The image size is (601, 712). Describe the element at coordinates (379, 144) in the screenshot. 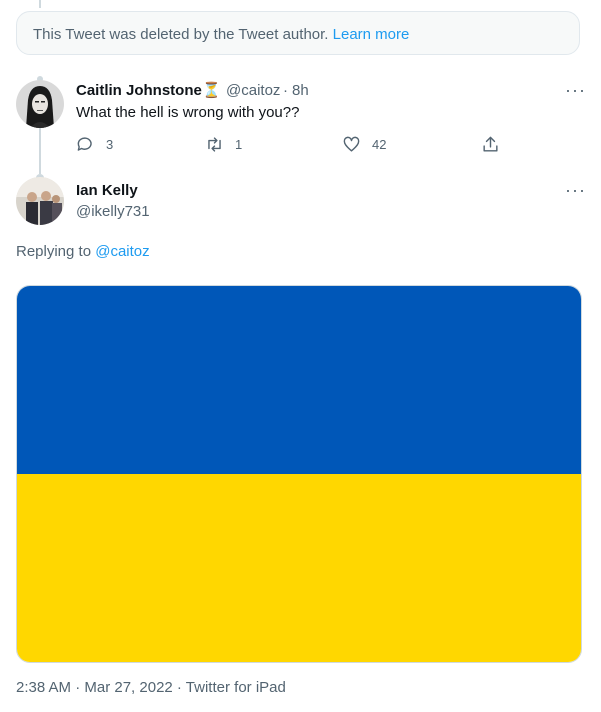

I see `like-count: 42` at that location.